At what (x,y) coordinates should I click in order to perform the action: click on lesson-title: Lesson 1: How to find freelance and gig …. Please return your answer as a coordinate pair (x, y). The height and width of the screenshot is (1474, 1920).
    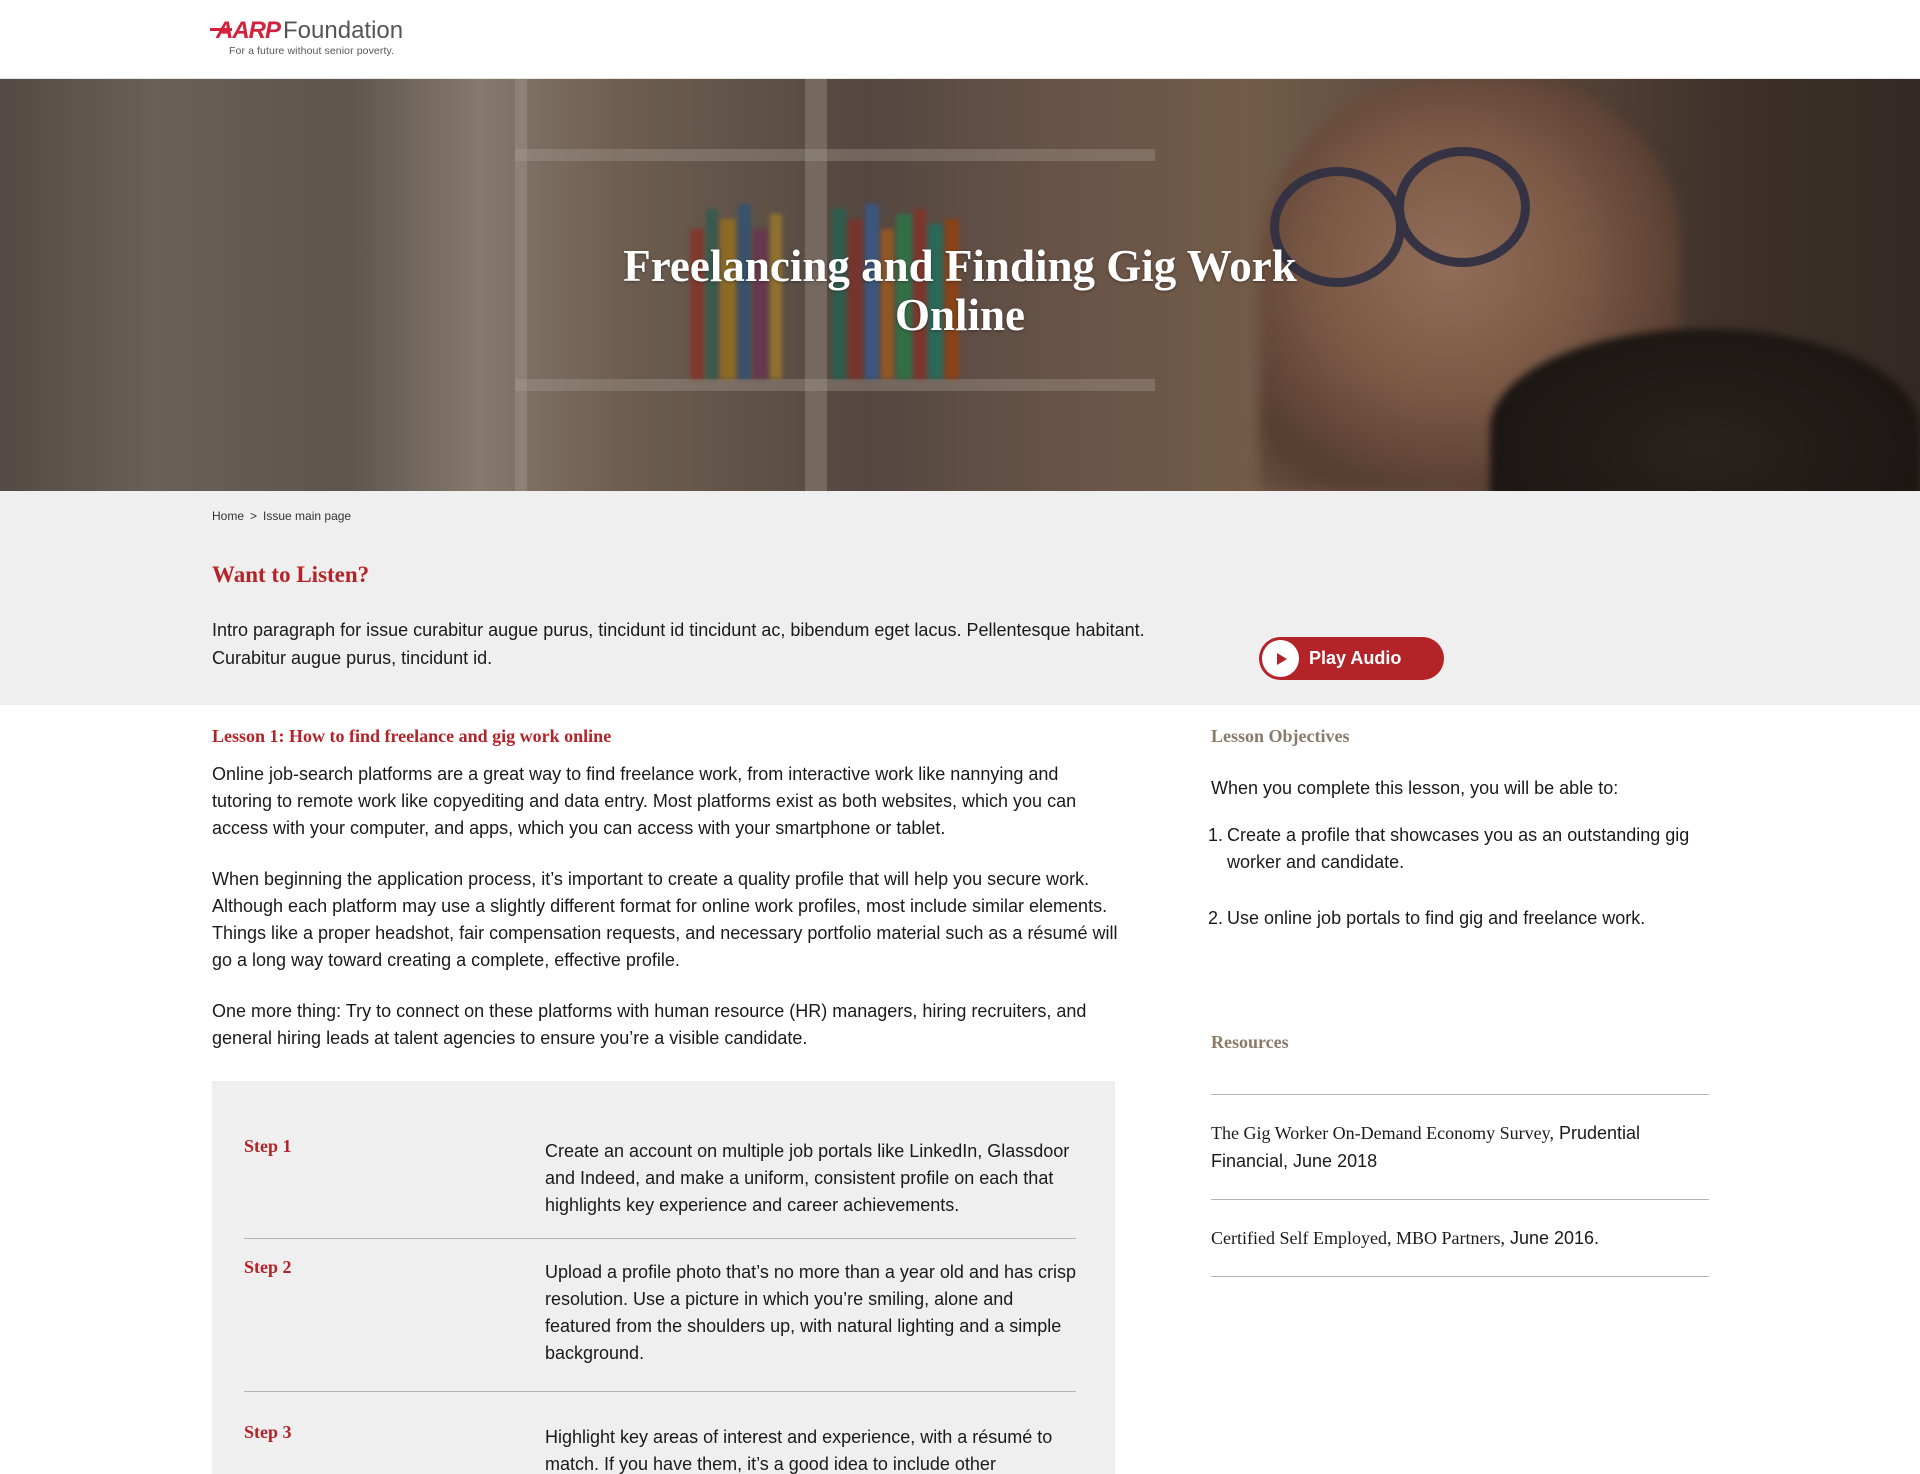
    Looking at the image, I should click on (412, 736).